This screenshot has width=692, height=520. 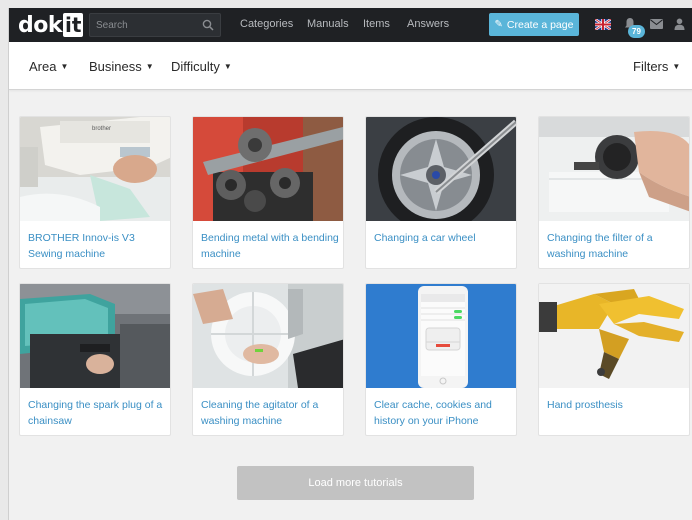 What do you see at coordinates (95, 336) in the screenshot?
I see `chainsaw-thumbnail` at bounding box center [95, 336].